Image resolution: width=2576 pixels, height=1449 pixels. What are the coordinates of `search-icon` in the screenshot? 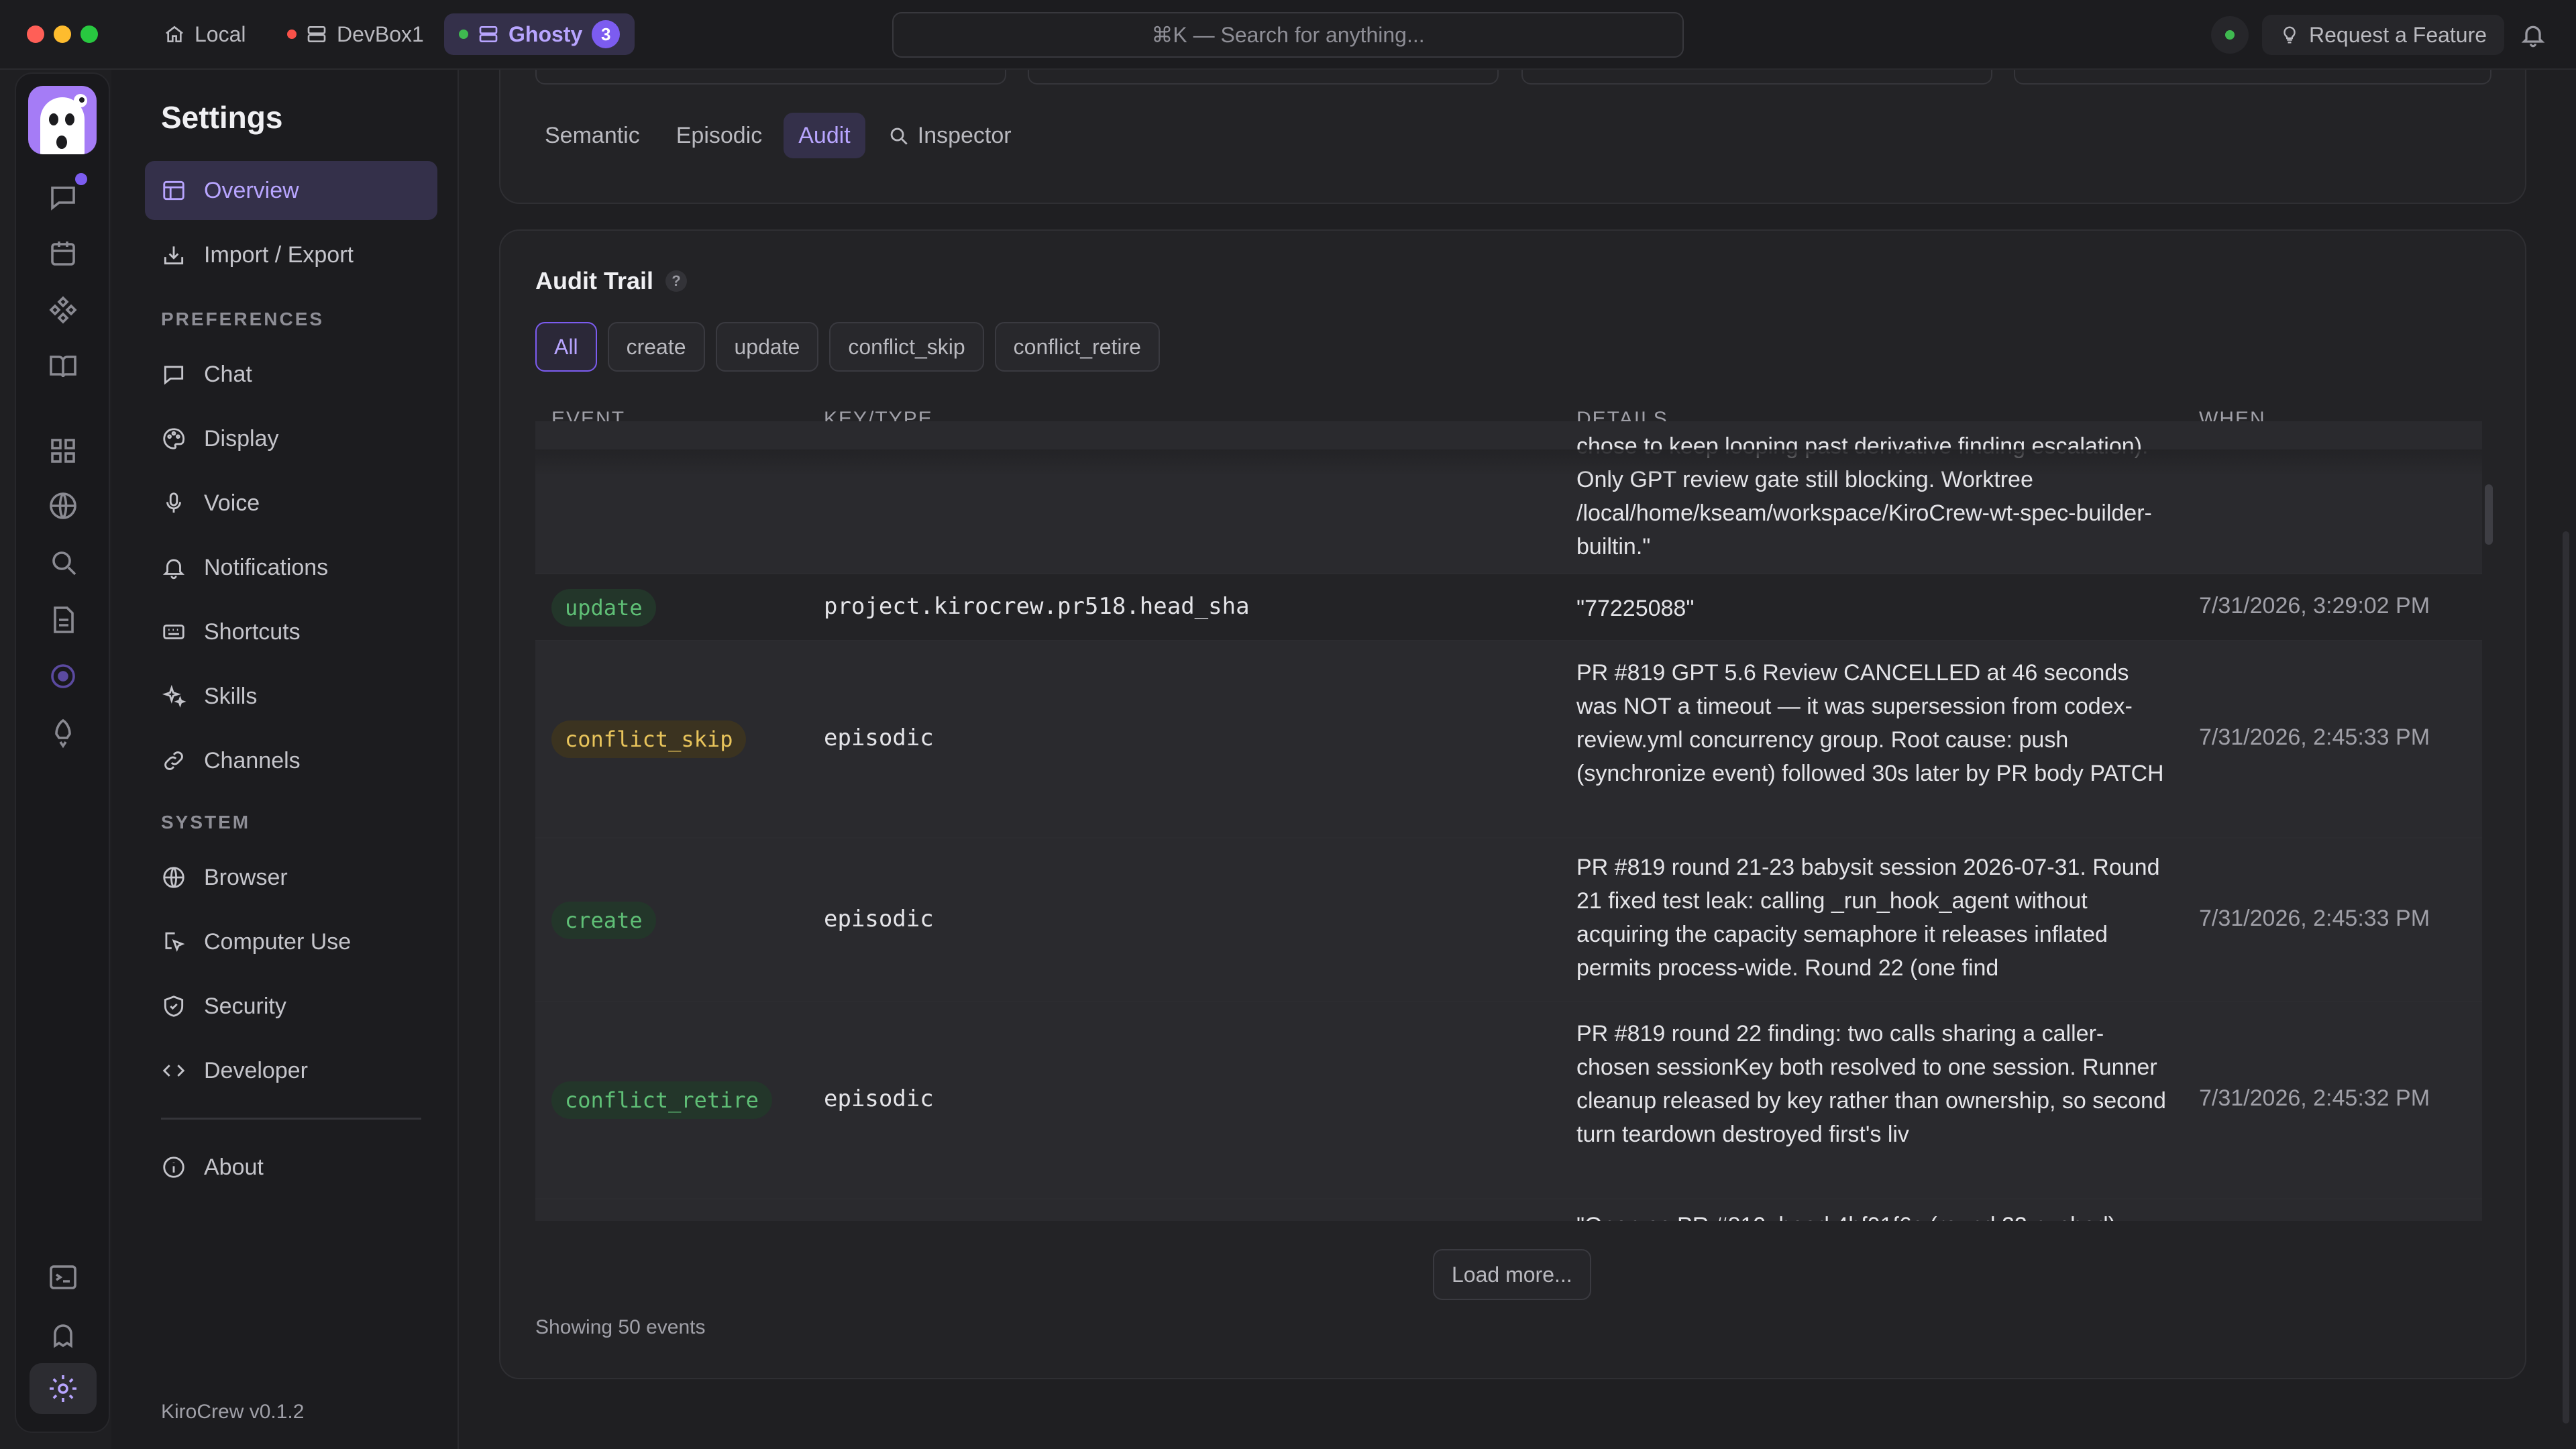 It's located at (63, 562).